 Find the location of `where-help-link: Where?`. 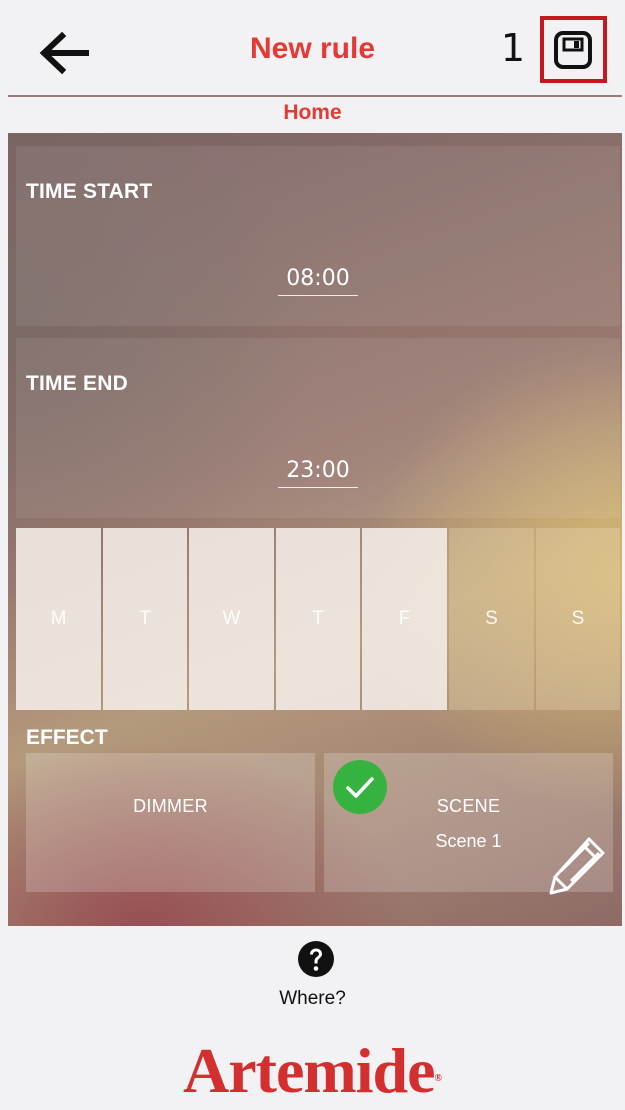

where-help-link: Where? is located at coordinates (312, 999).